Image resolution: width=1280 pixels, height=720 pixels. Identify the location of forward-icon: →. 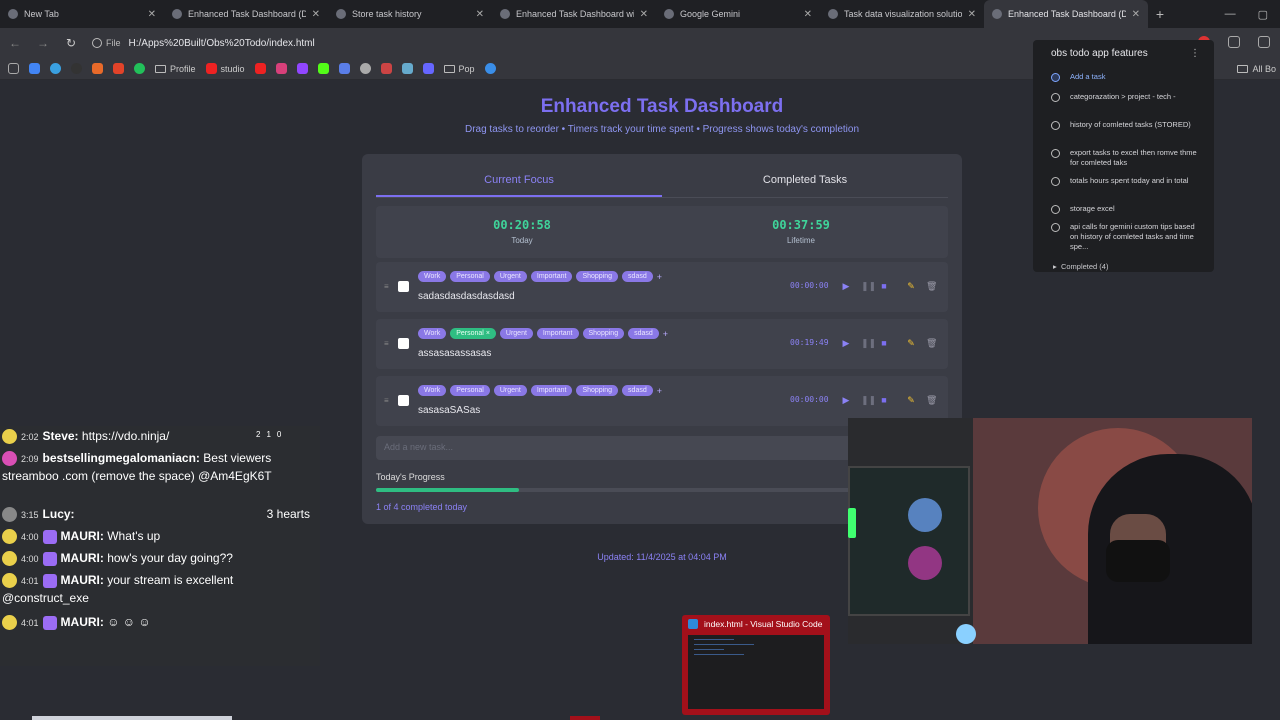
(43, 43).